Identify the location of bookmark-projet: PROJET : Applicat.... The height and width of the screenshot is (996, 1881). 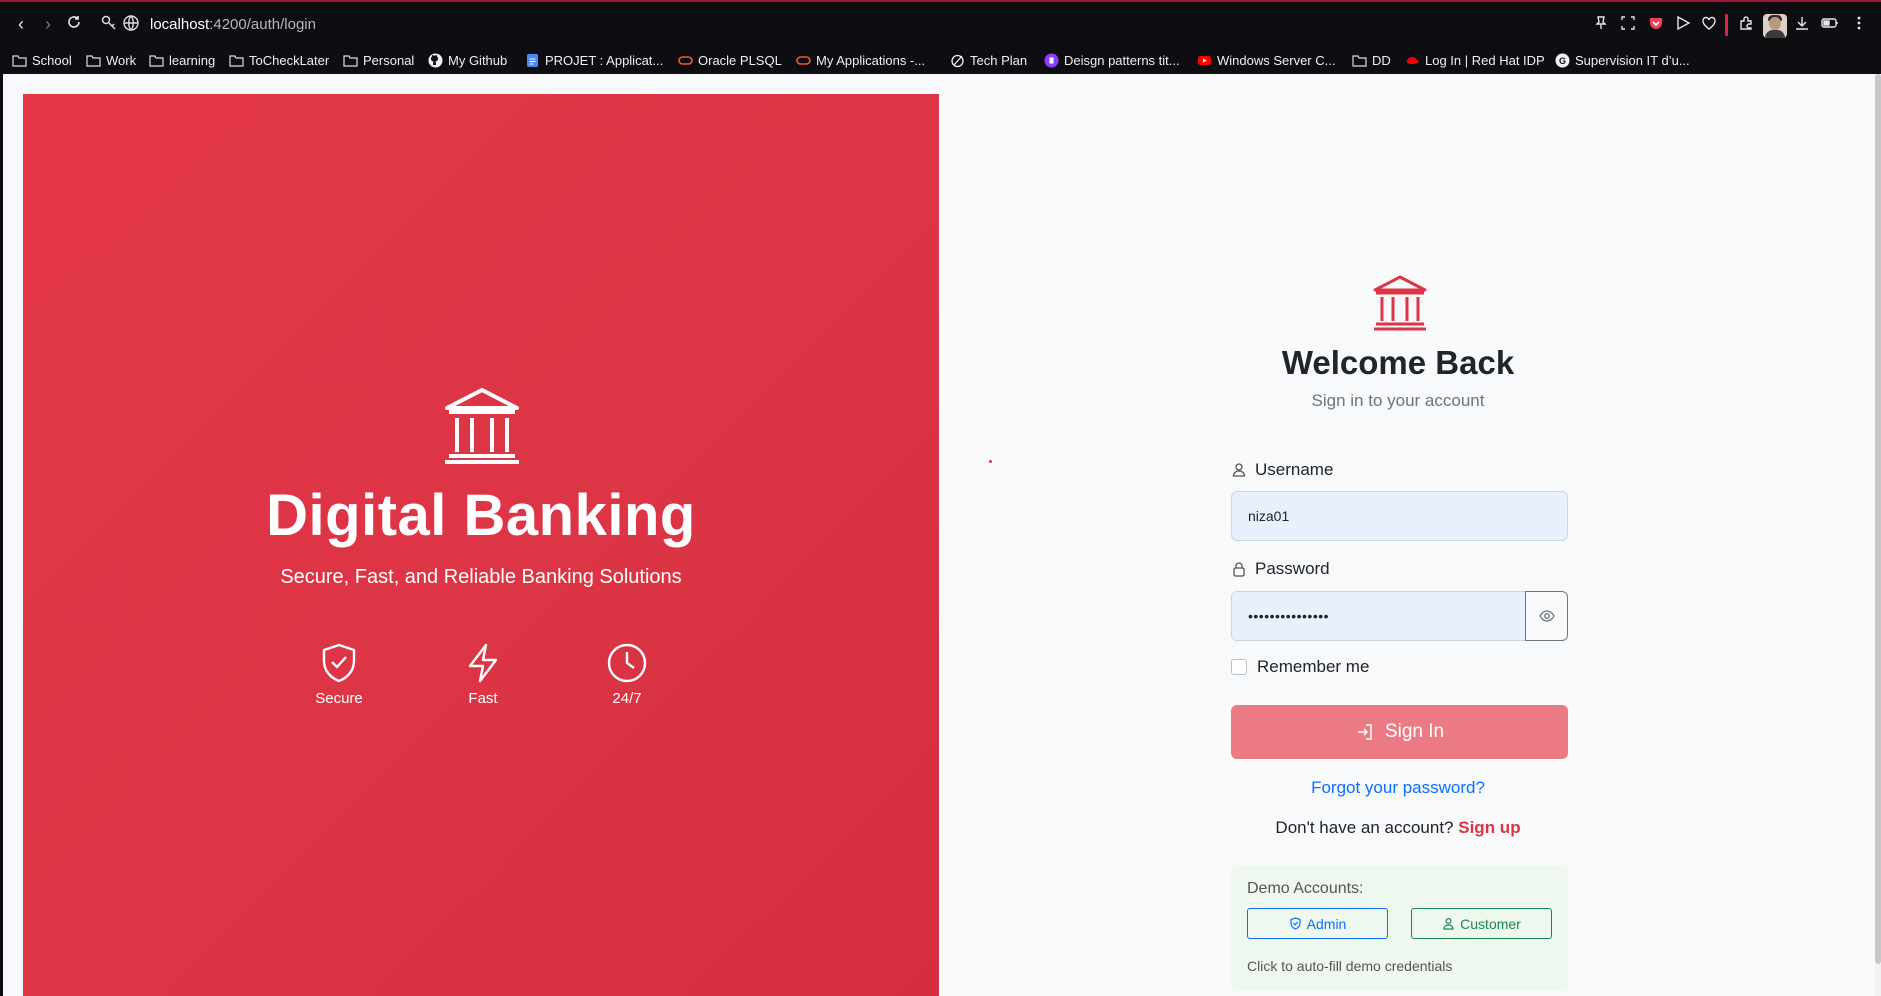
(594, 60).